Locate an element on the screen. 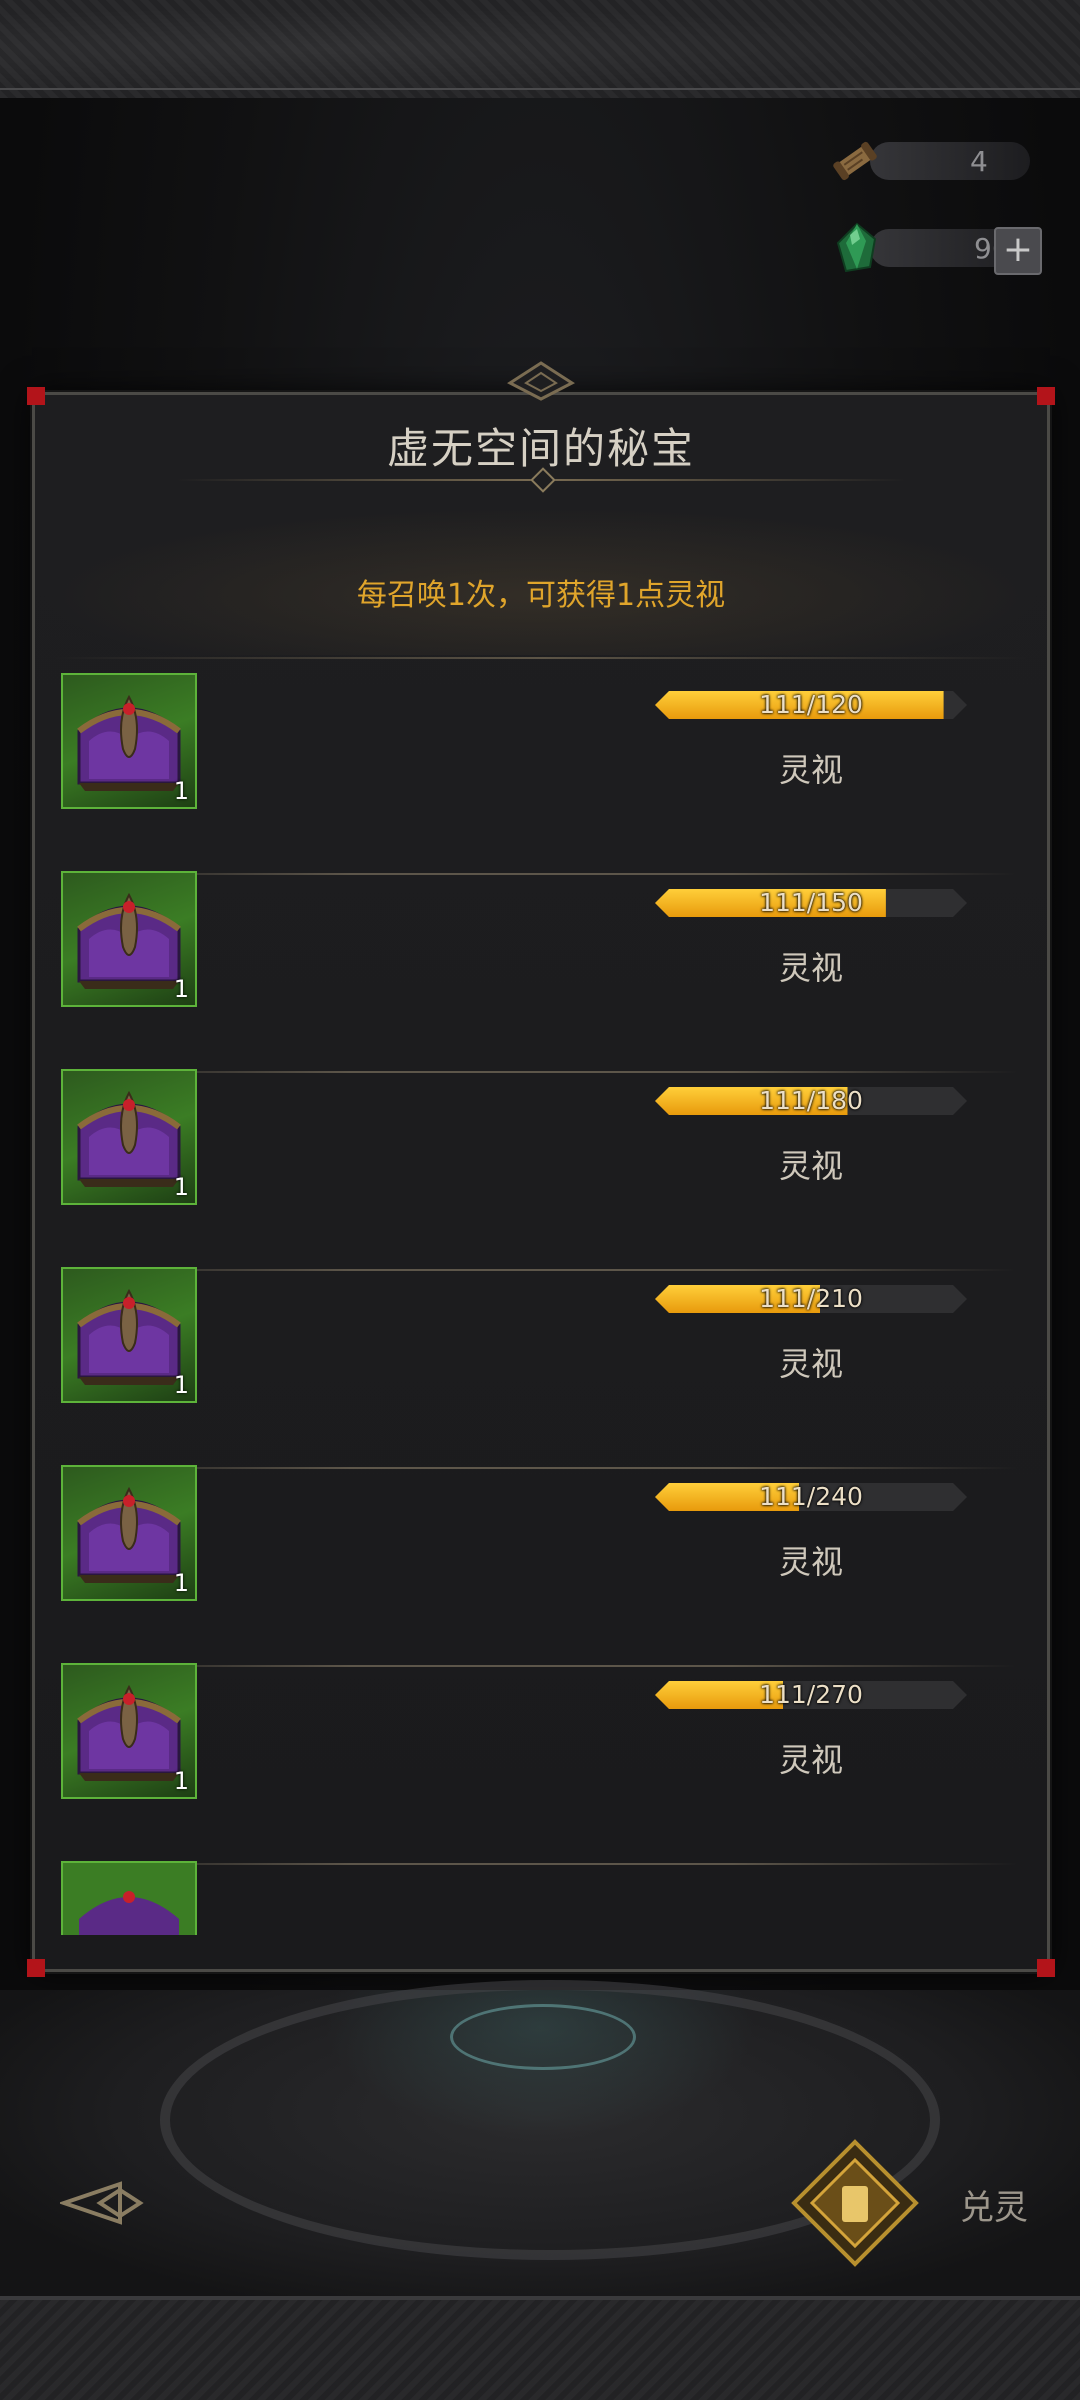 The image size is (1080, 2400). bottom-ornate-bar is located at coordinates (540, 2348).